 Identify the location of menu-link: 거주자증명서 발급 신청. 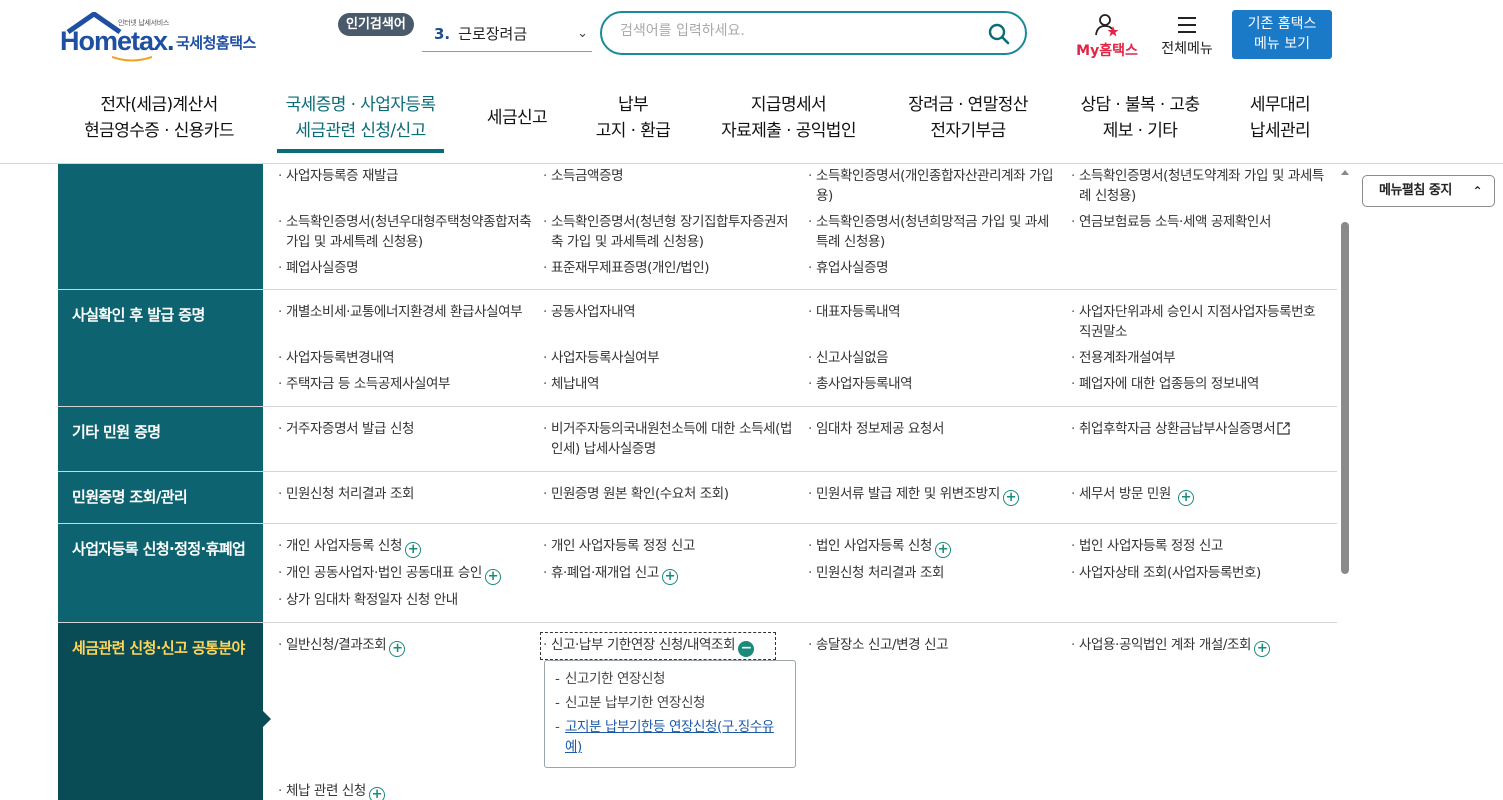
(403, 429).